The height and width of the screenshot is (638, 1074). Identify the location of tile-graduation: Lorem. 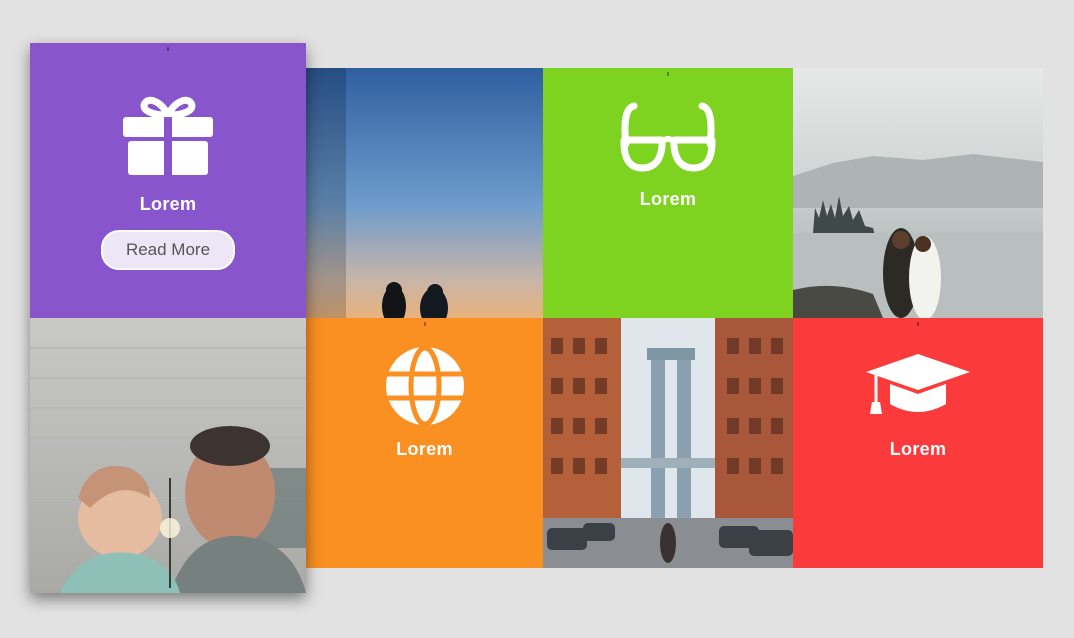
(918, 443).